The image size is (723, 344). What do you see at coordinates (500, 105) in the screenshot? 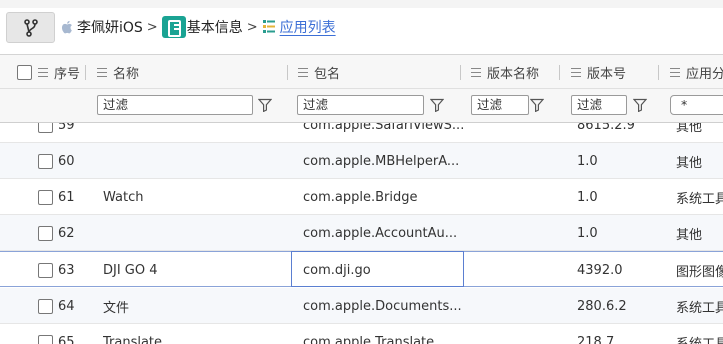
I see `filter-input-version-name: 过滤` at bounding box center [500, 105].